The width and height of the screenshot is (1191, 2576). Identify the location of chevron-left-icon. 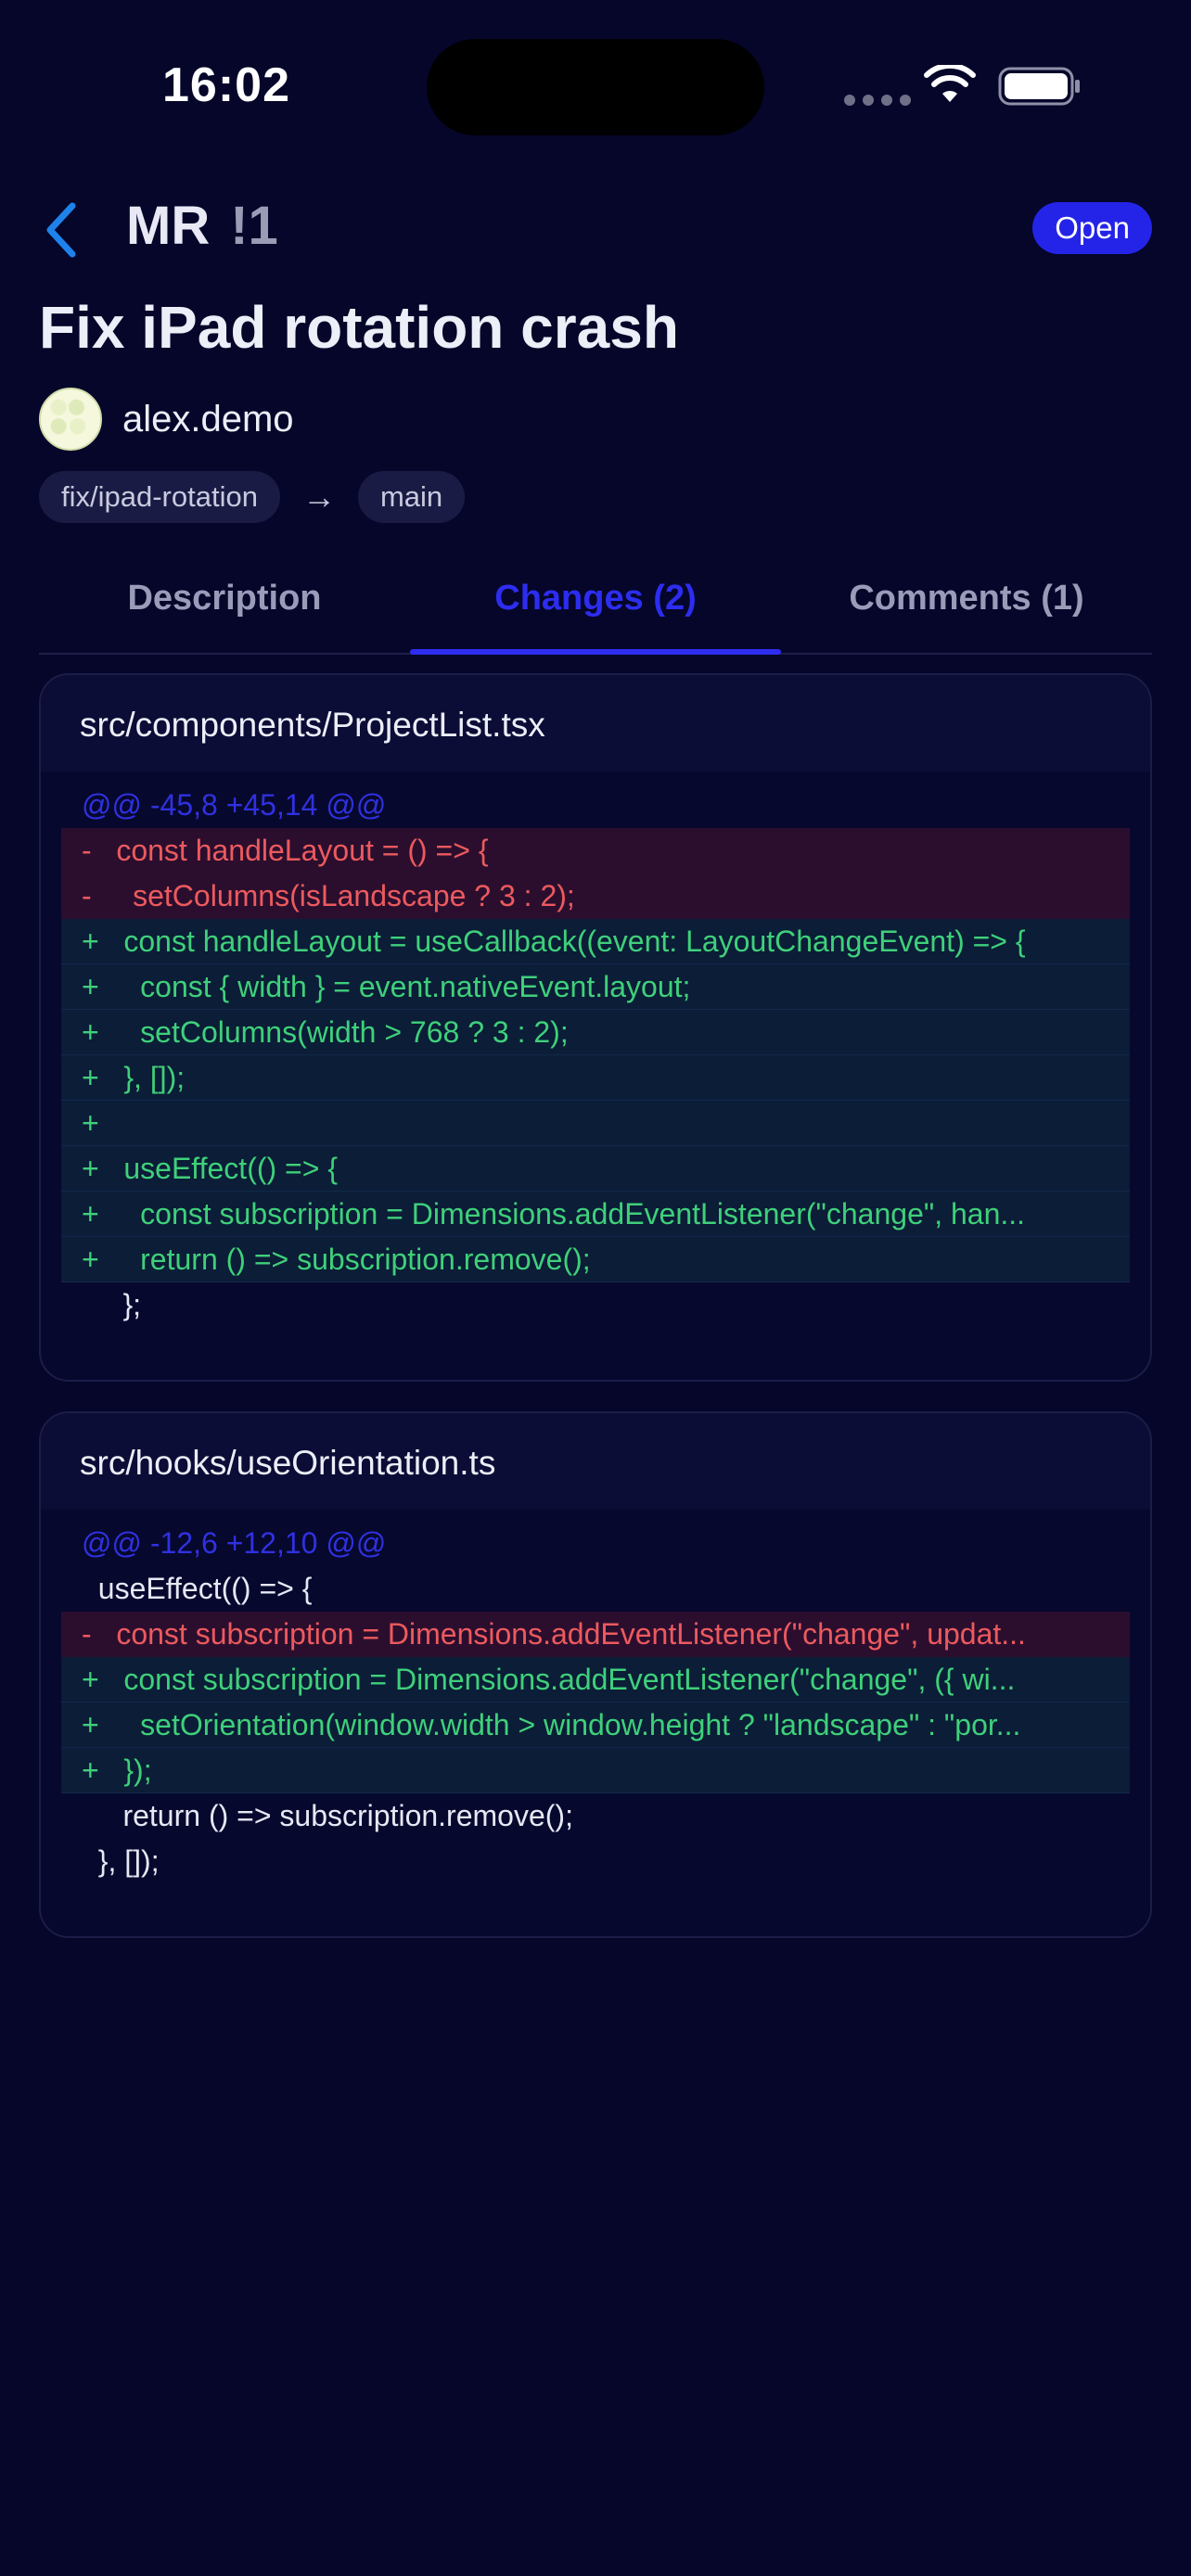
(61, 230).